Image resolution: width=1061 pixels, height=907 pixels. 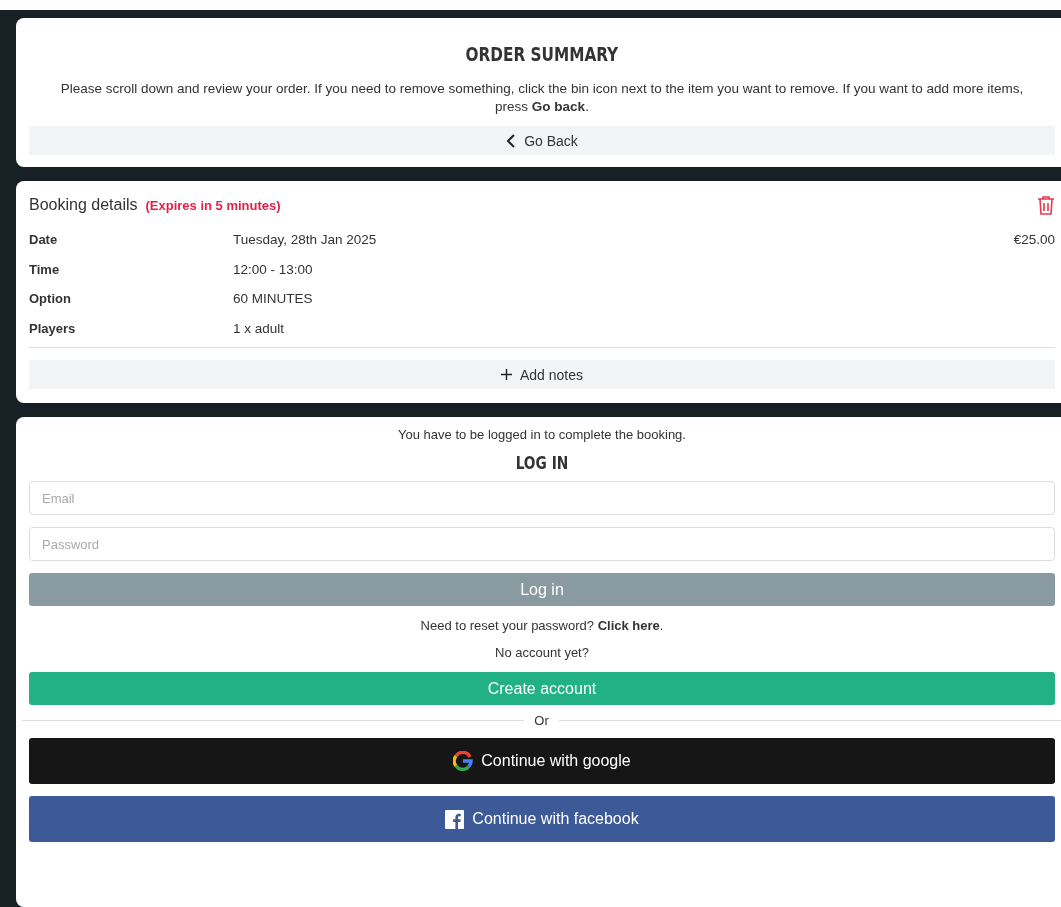 What do you see at coordinates (50, 299) in the screenshot?
I see `detail-label: Option` at bounding box center [50, 299].